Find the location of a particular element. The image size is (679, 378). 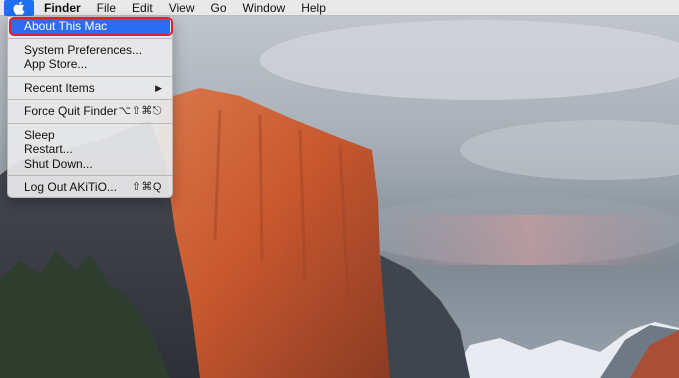

keyboard-shortcut: ⇧⌘Q is located at coordinates (146, 187).